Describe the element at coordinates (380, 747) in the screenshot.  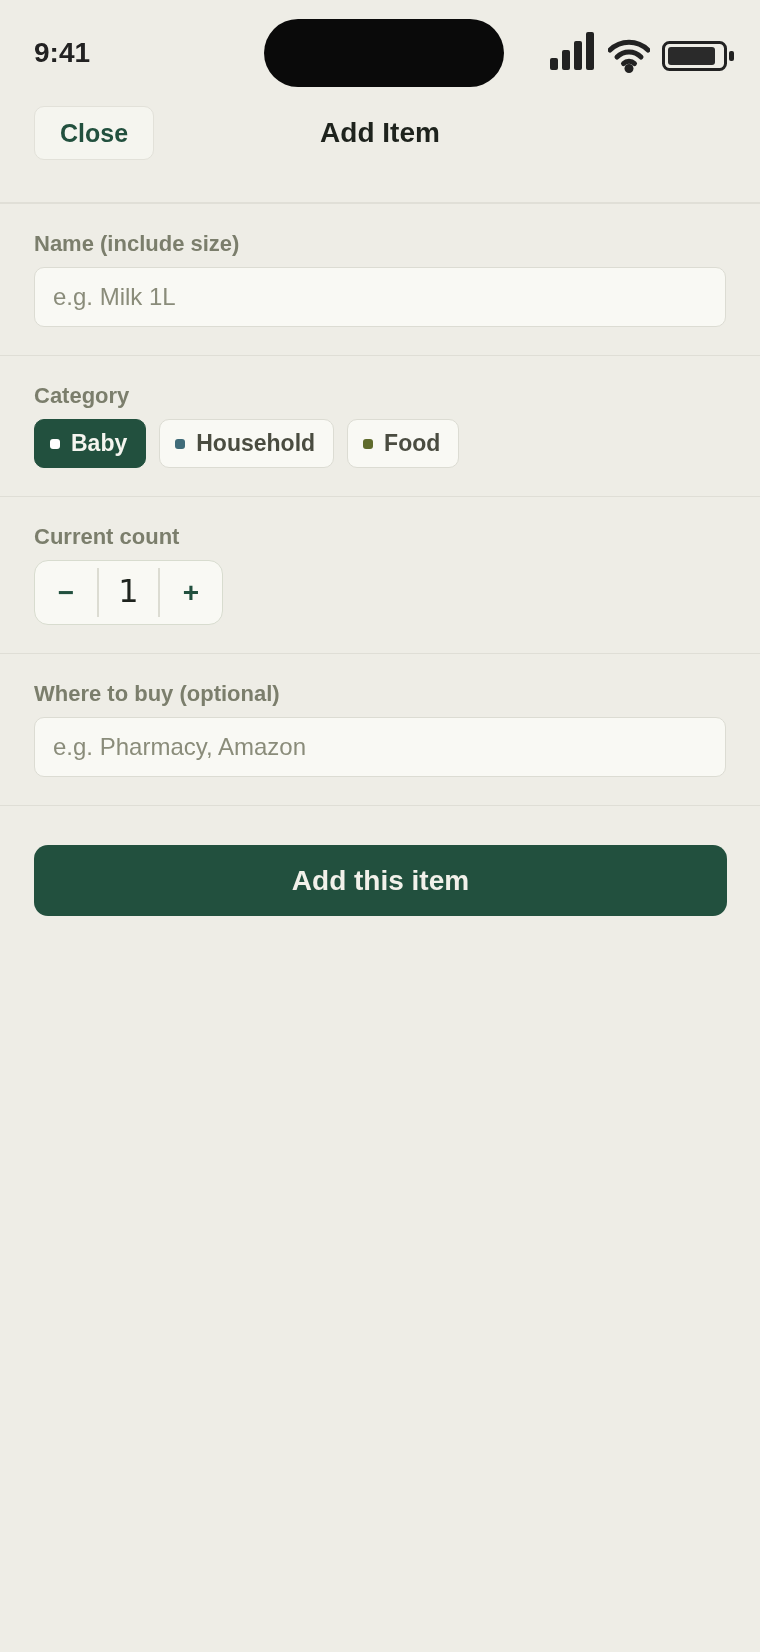
I see `where-to-buy-input-field: e.g. Pharmacy, Amazon` at that location.